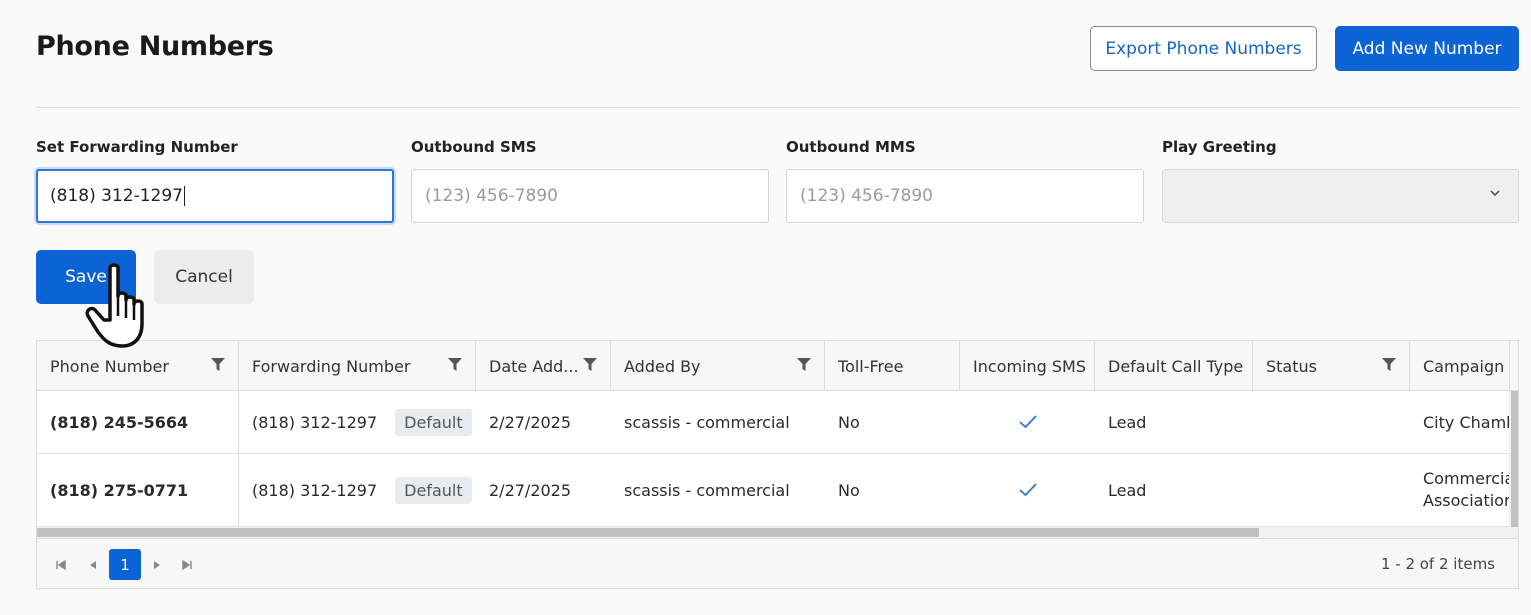 The height and width of the screenshot is (615, 1531). Describe the element at coordinates (1464, 366) in the screenshot. I see `column-header-label: Campaign` at that location.